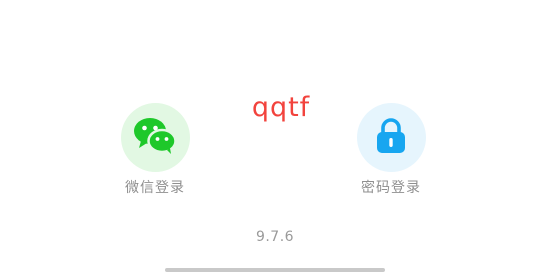 This screenshot has height=275, width=550. What do you see at coordinates (391, 188) in the screenshot?
I see `password-login-label: 密码登录` at bounding box center [391, 188].